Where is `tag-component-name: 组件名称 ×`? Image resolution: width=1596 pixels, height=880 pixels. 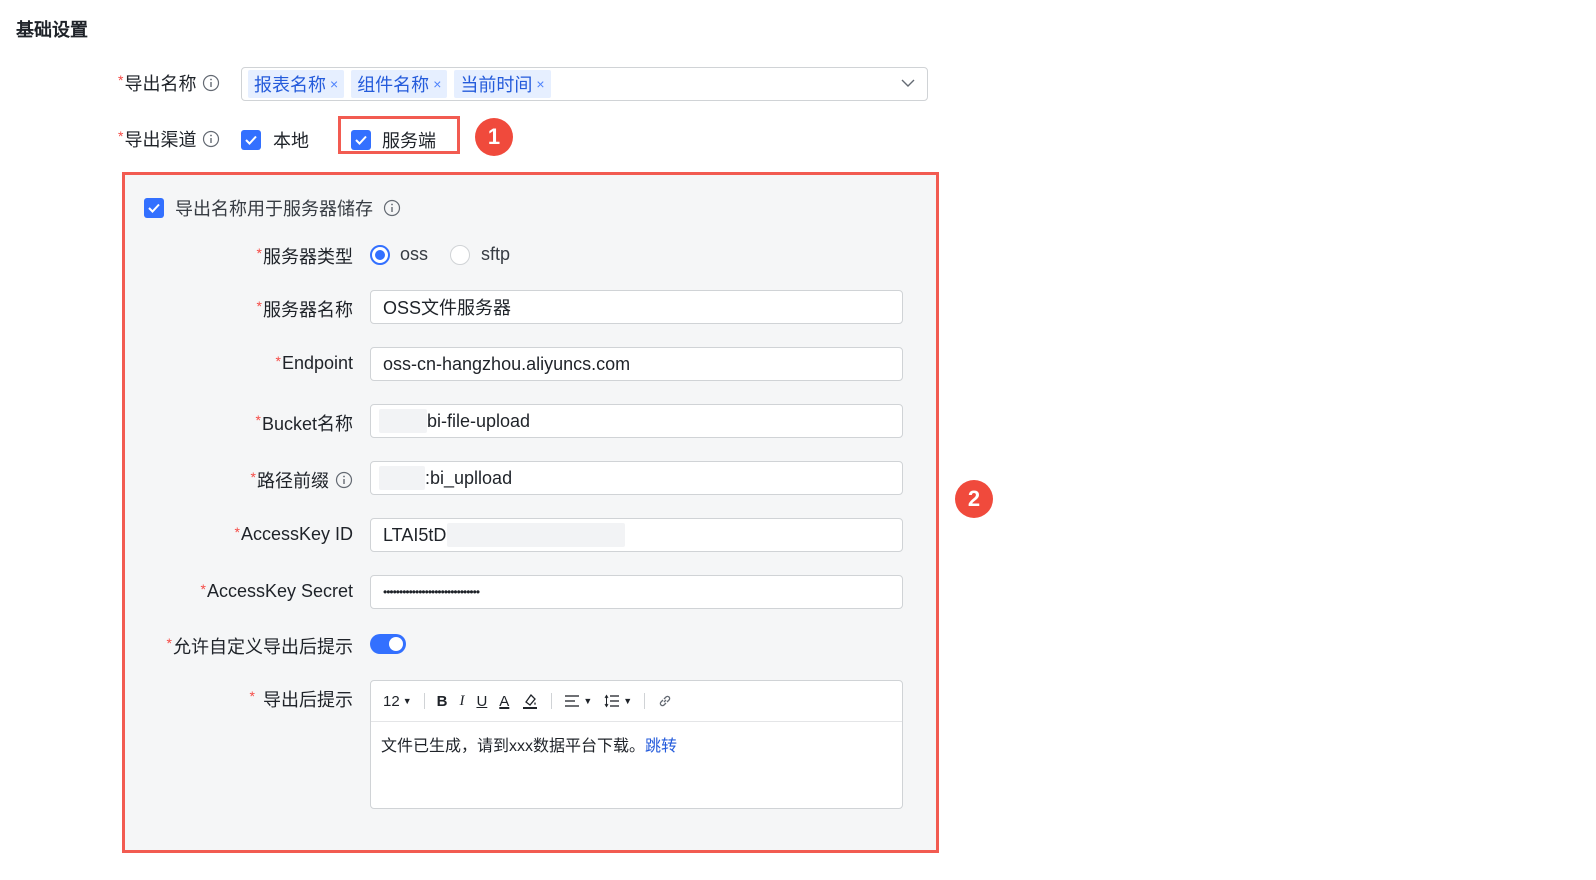
tag-component-name: 组件名称 × is located at coordinates (399, 84).